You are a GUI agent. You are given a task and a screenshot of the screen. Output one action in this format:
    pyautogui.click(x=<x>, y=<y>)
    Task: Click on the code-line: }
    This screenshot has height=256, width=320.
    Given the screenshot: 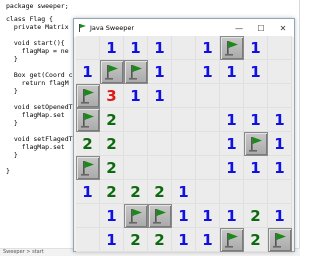 What is the action you would take?
    pyautogui.click(x=12, y=59)
    